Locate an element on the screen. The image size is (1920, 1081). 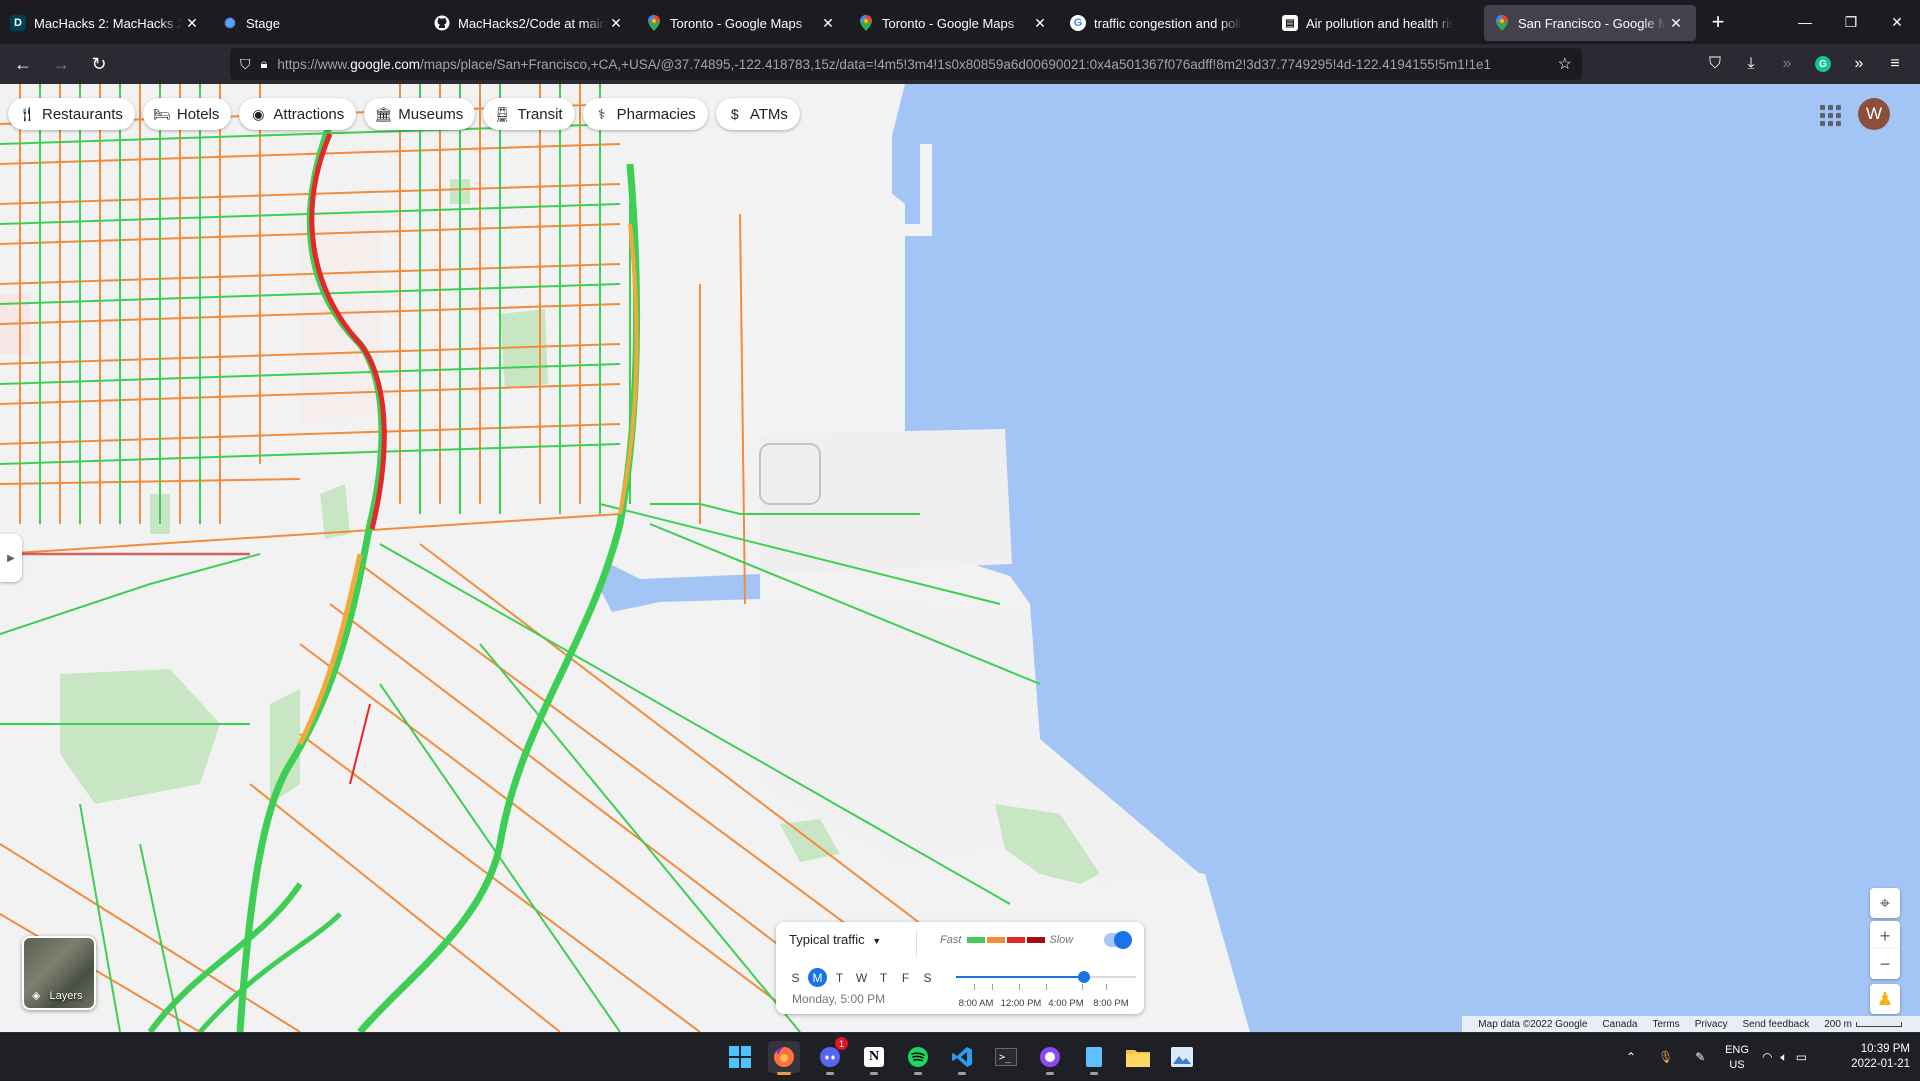
tab-toronto-maps-2: Toronto - Google Maps ✕ is located at coordinates (954, 23).